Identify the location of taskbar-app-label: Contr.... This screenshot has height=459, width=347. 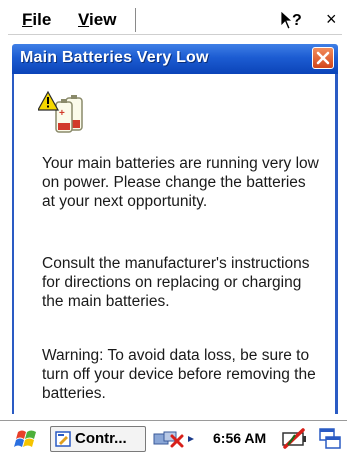
(101, 438).